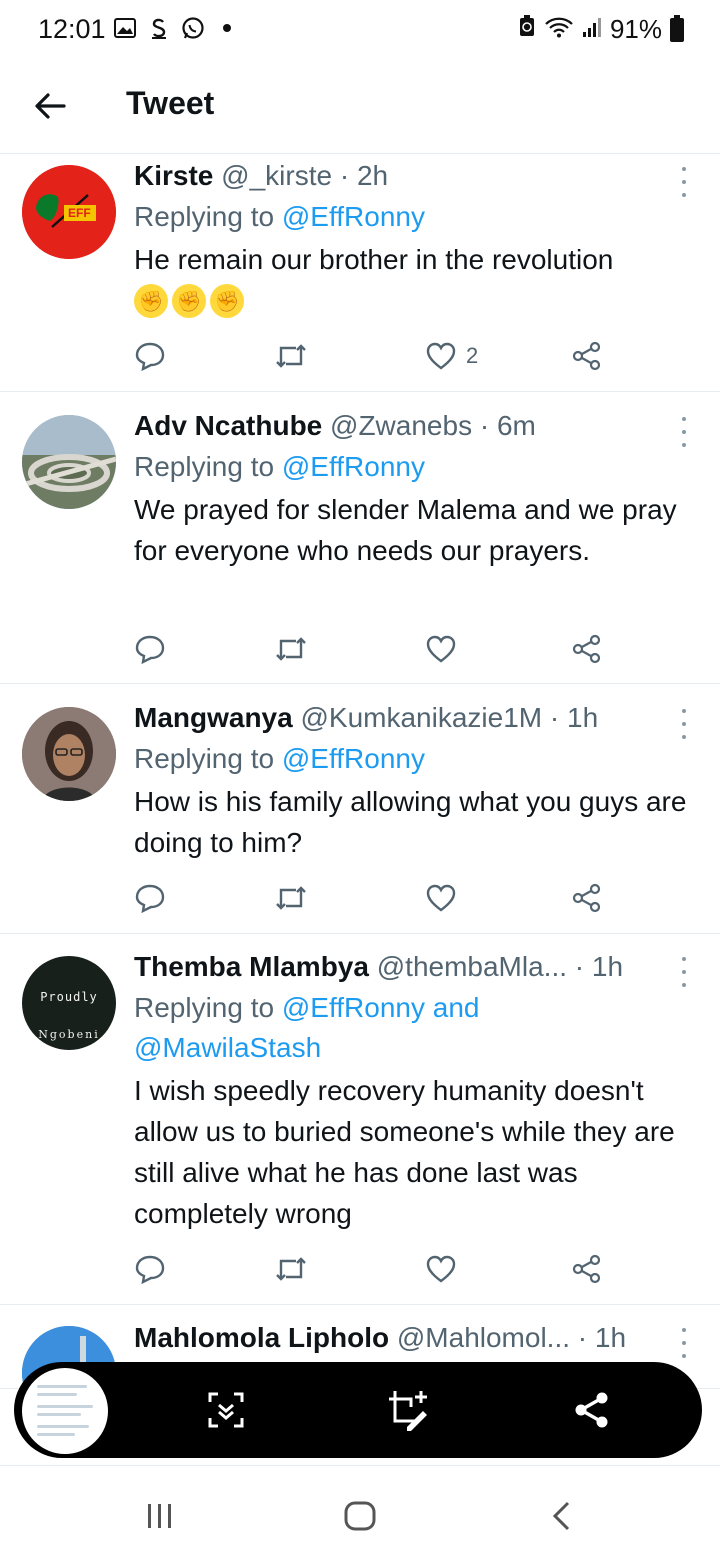  I want to click on avatar-text-bottom: Ngobeni, so click(69, 1034).